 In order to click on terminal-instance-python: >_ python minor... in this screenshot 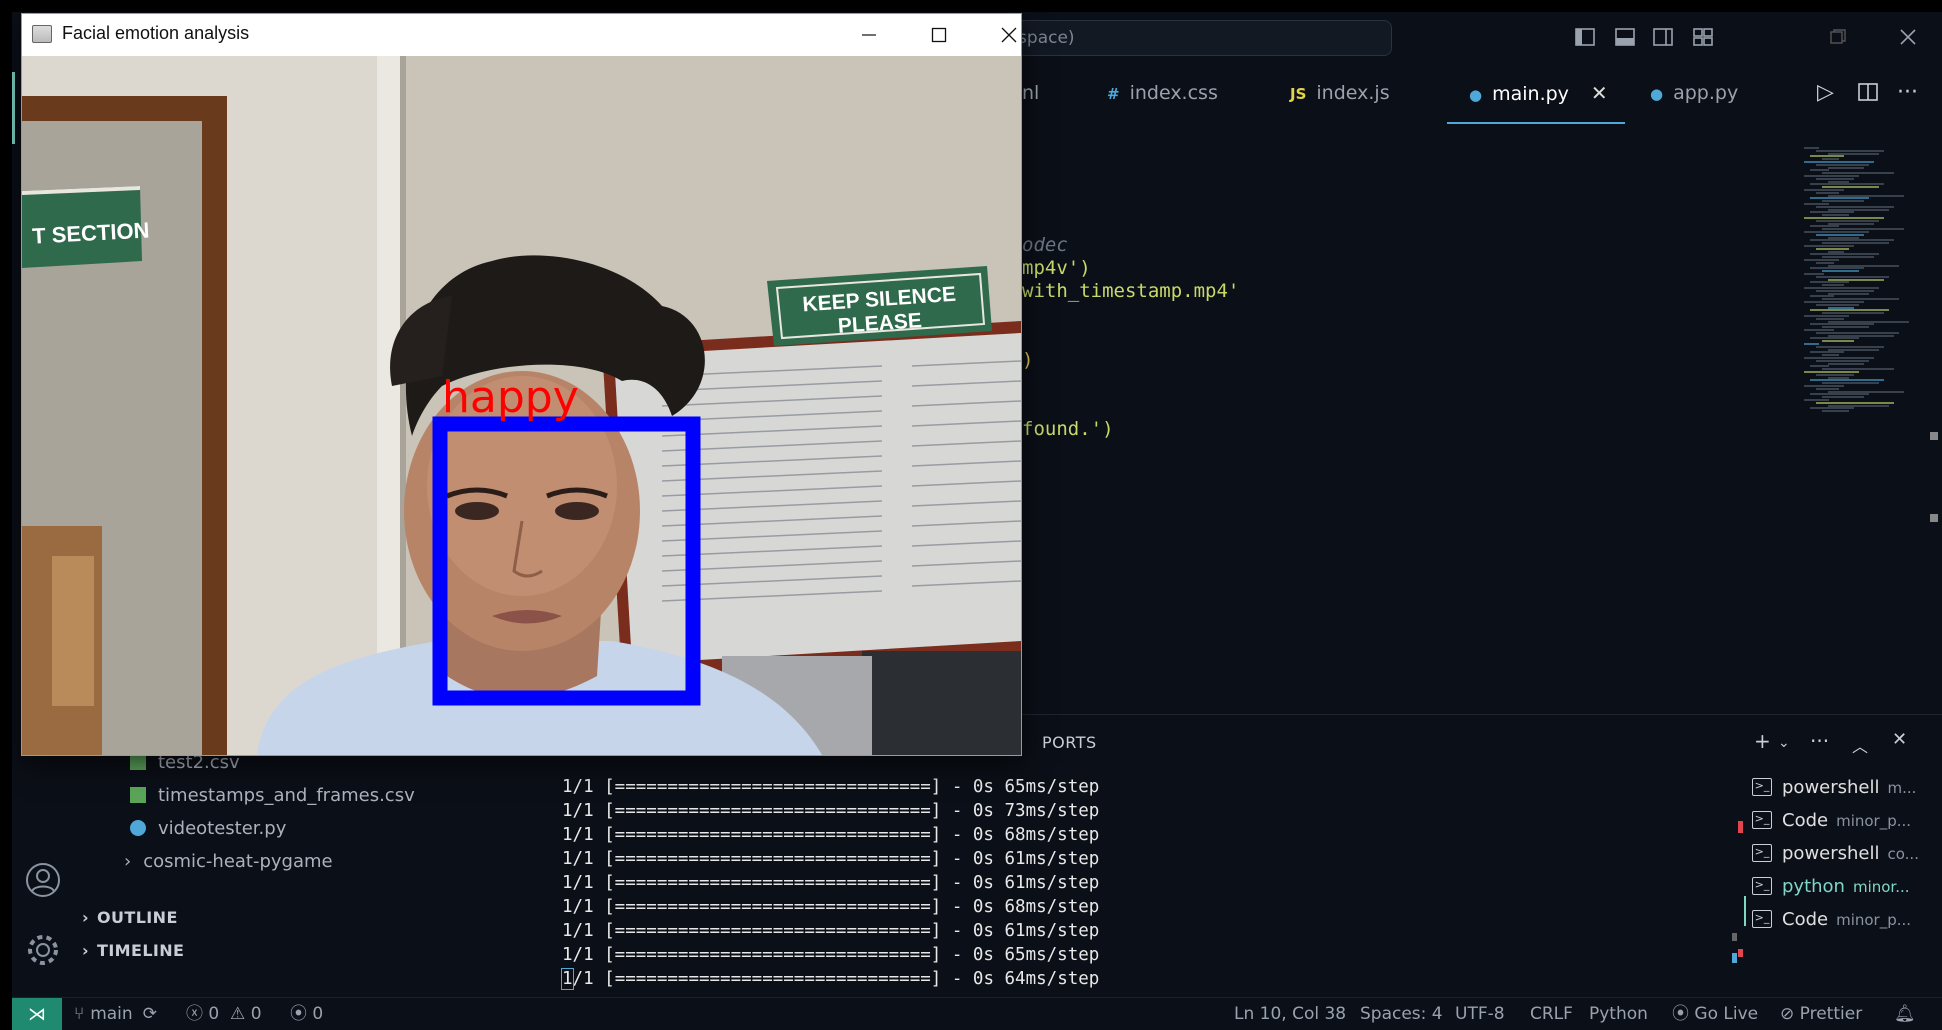, I will do `click(1847, 886)`.